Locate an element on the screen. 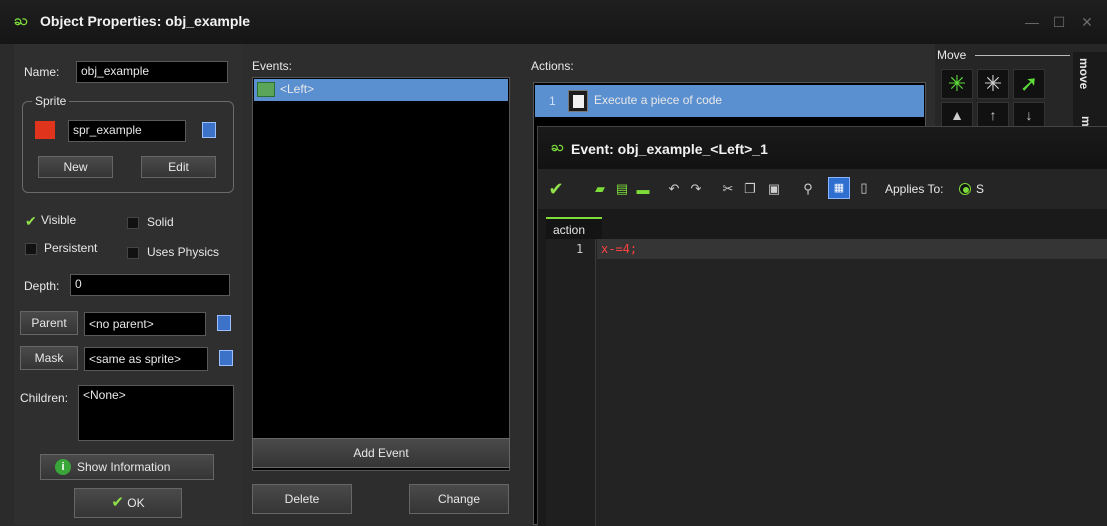 This screenshot has height=526, width=1107. current-line-highlight is located at coordinates (852, 249).